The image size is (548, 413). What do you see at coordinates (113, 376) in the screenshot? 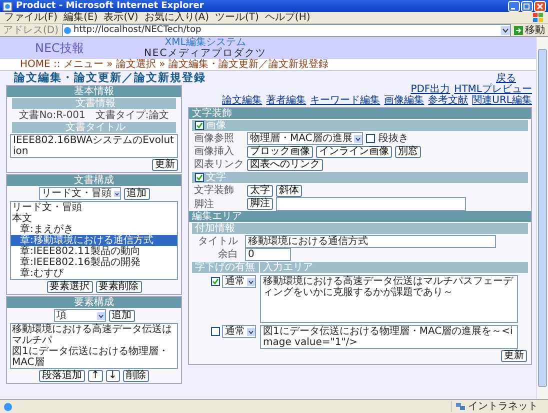
I see `list-button: ↓` at bounding box center [113, 376].